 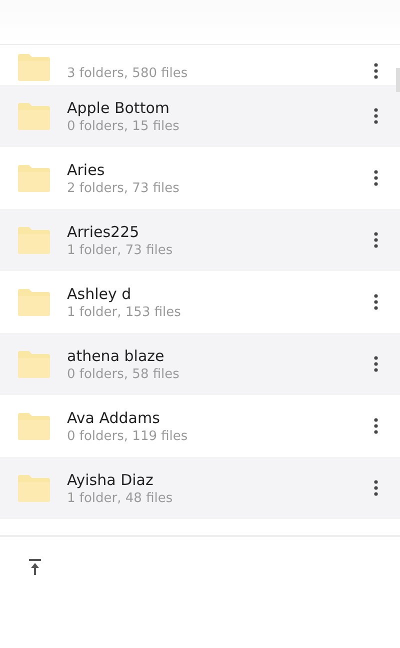 I want to click on folder-name: Ayisha Diaz, so click(x=110, y=479).